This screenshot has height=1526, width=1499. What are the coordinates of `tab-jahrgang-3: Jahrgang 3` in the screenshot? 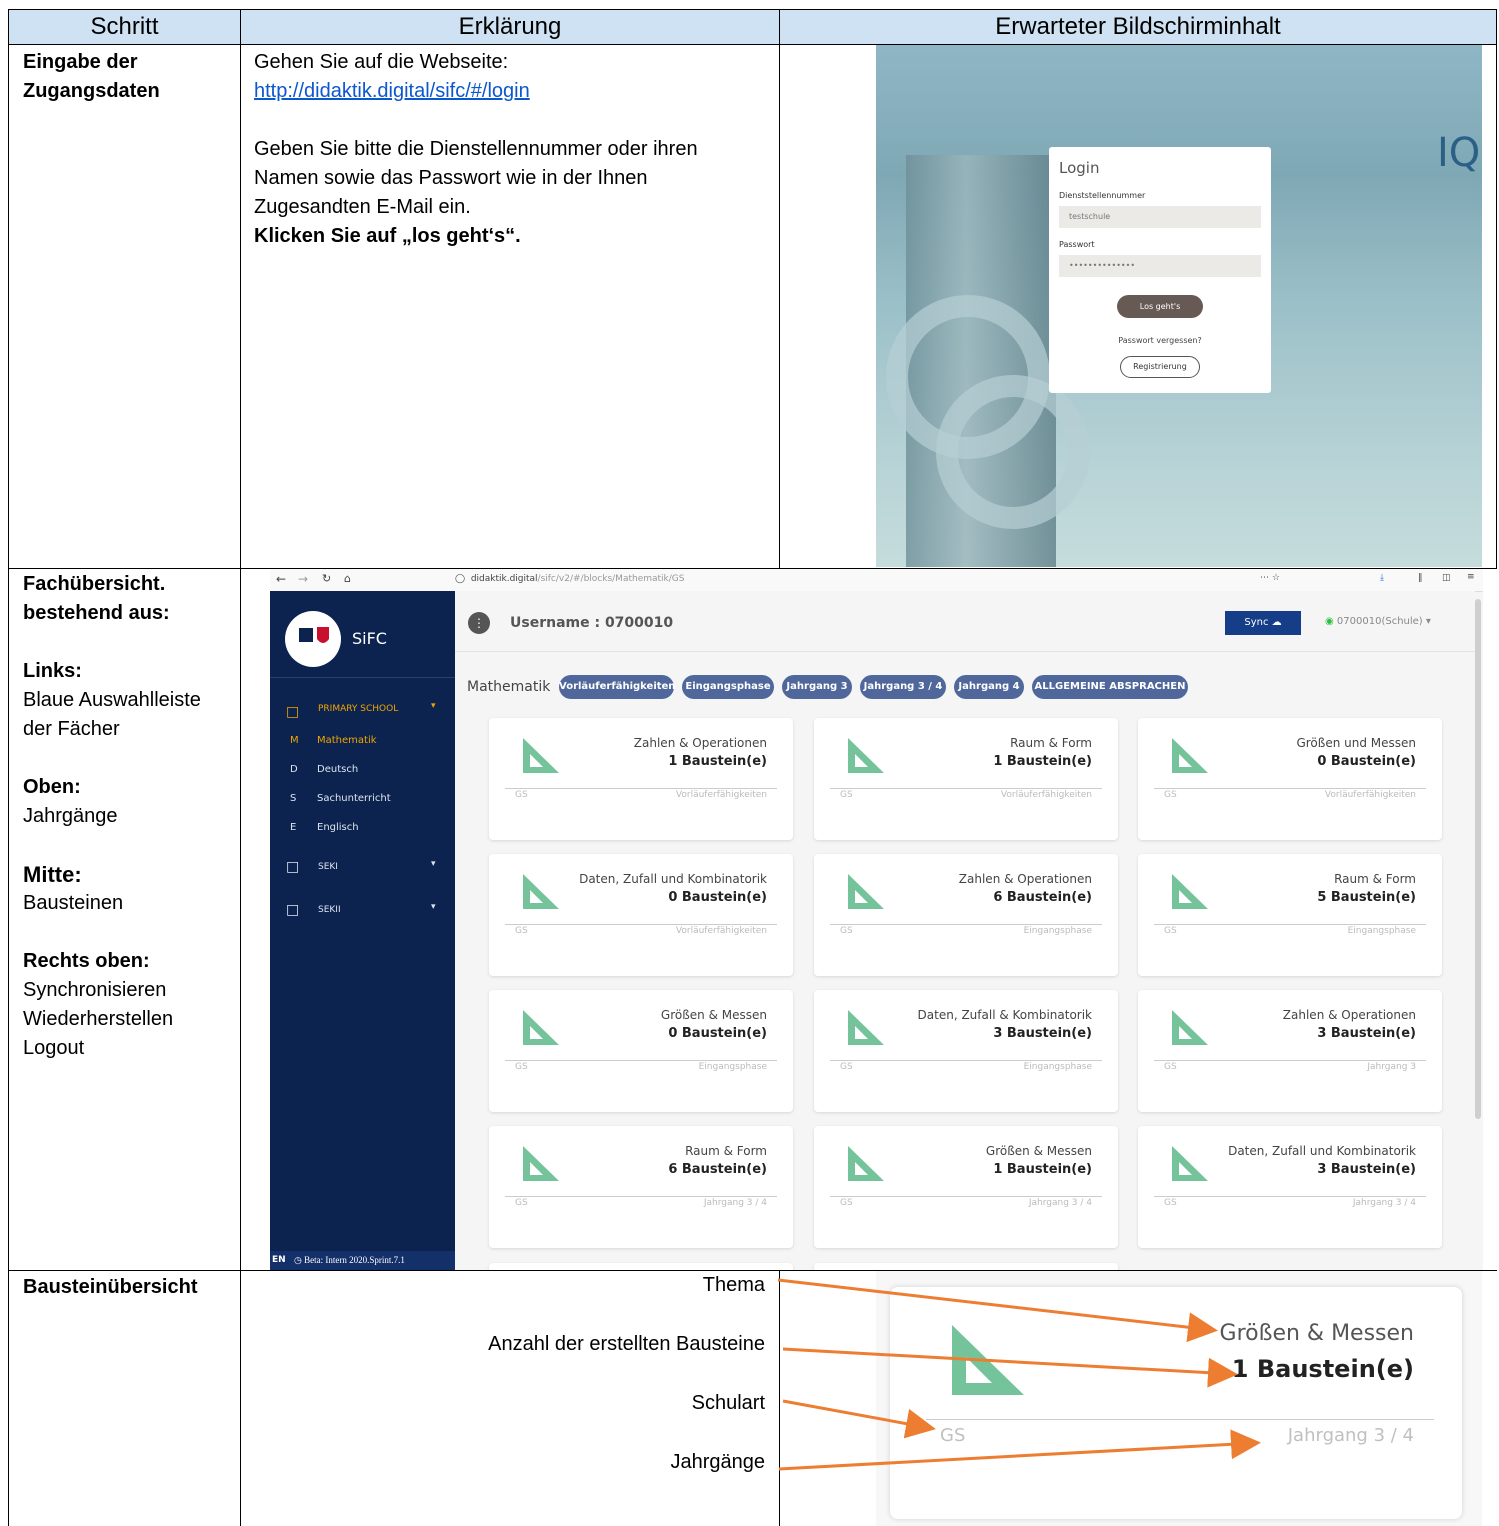 It's located at (817, 687).